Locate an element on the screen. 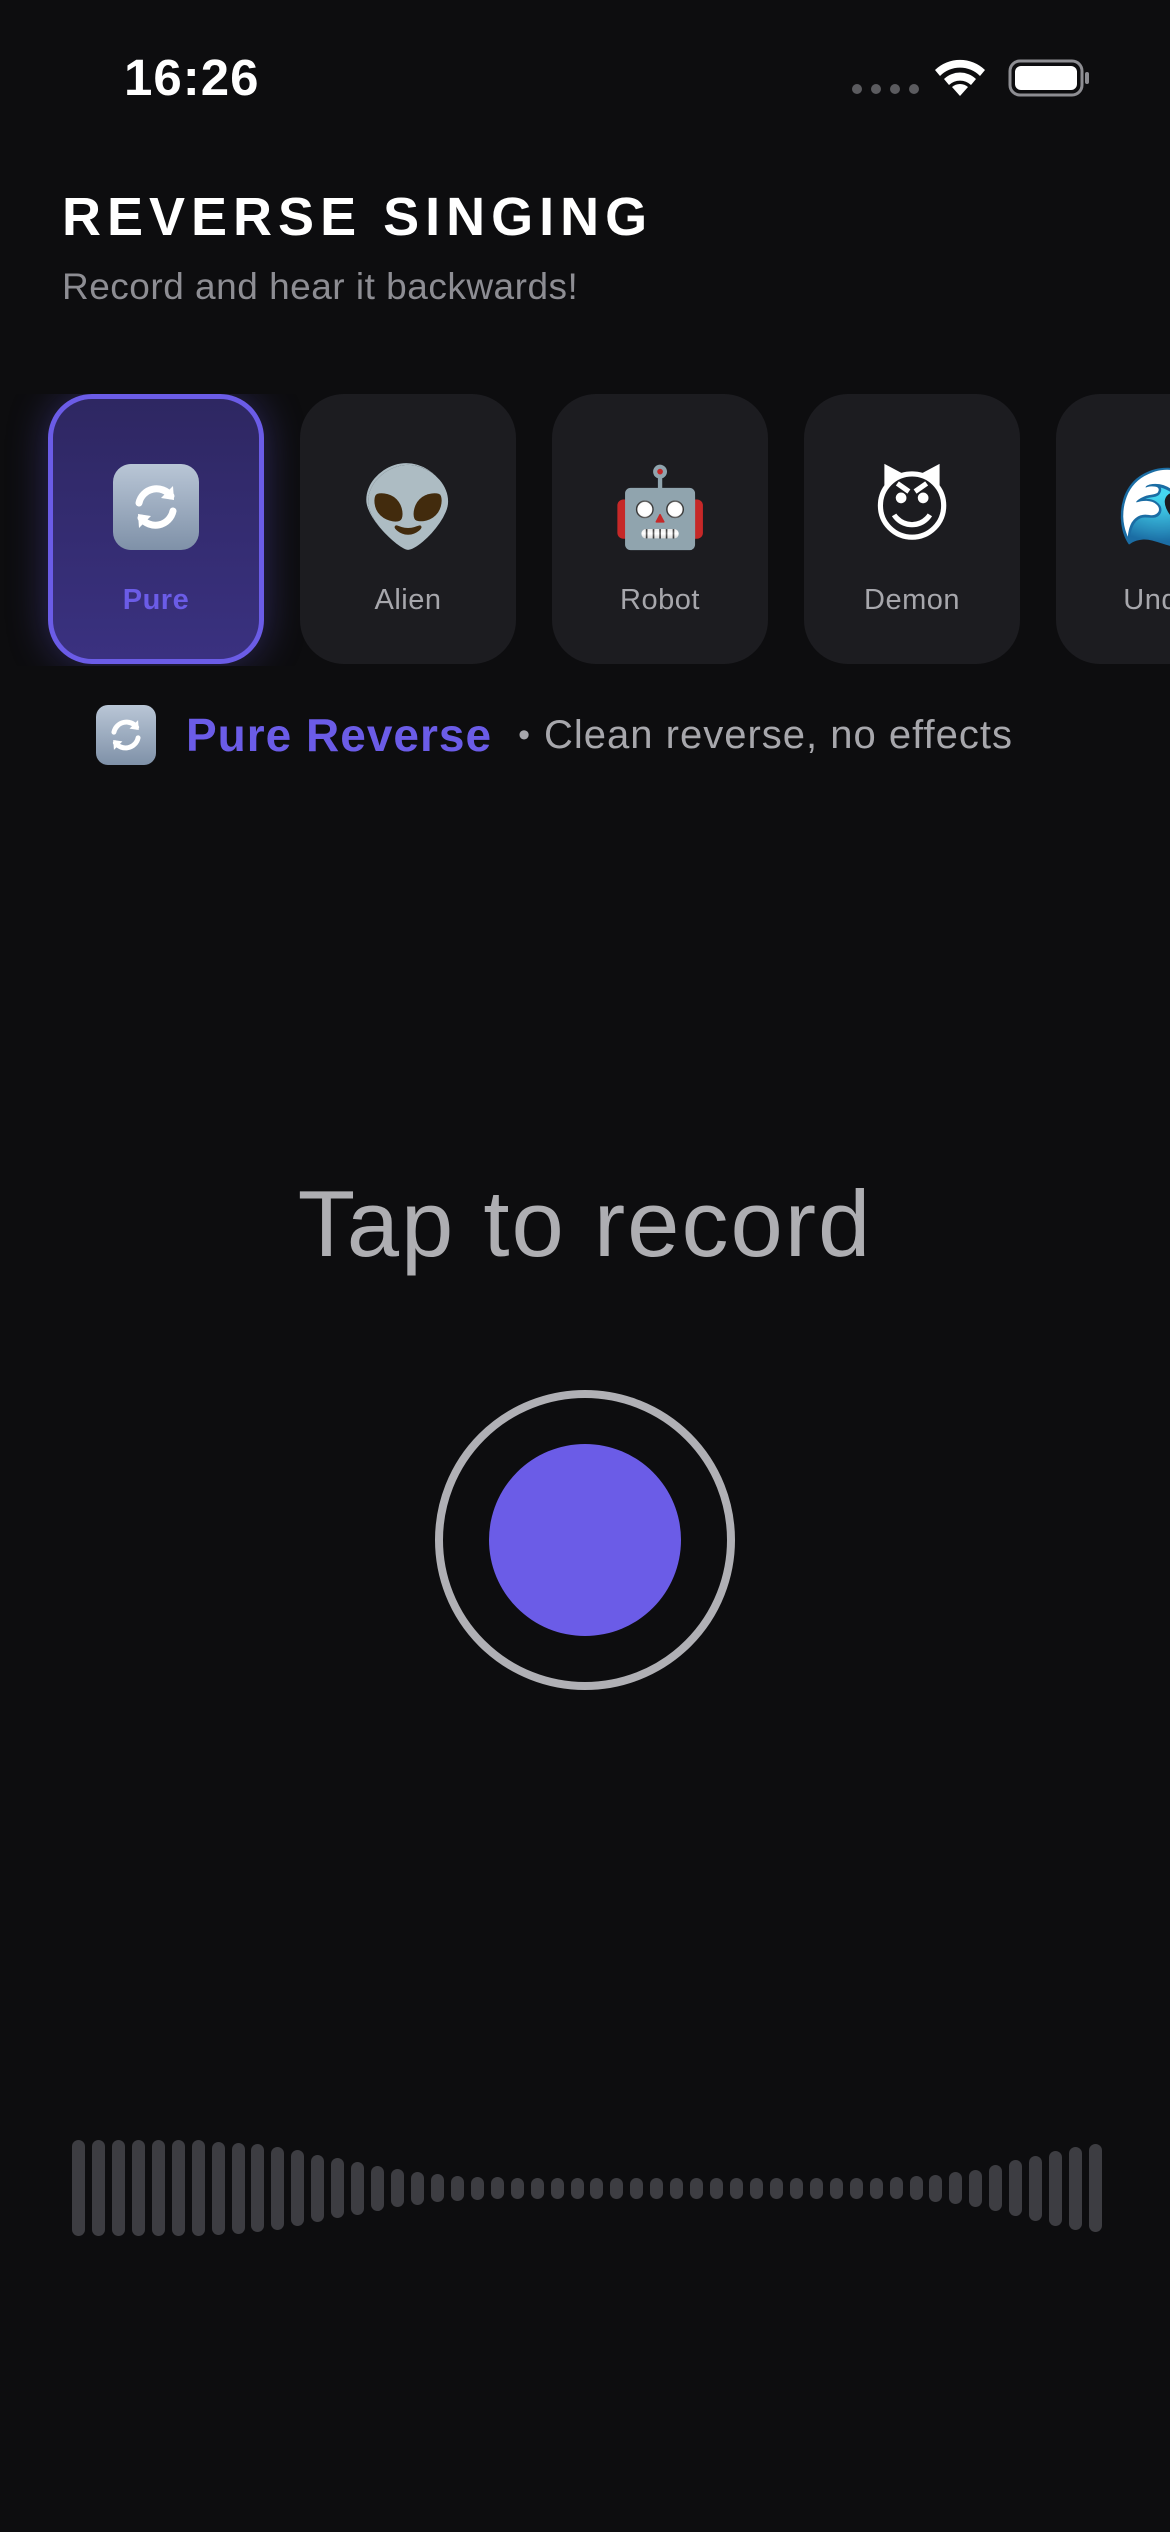 Image resolution: width=1170 pixels, height=2532 pixels. robot-icon: 🤖 is located at coordinates (660, 507).